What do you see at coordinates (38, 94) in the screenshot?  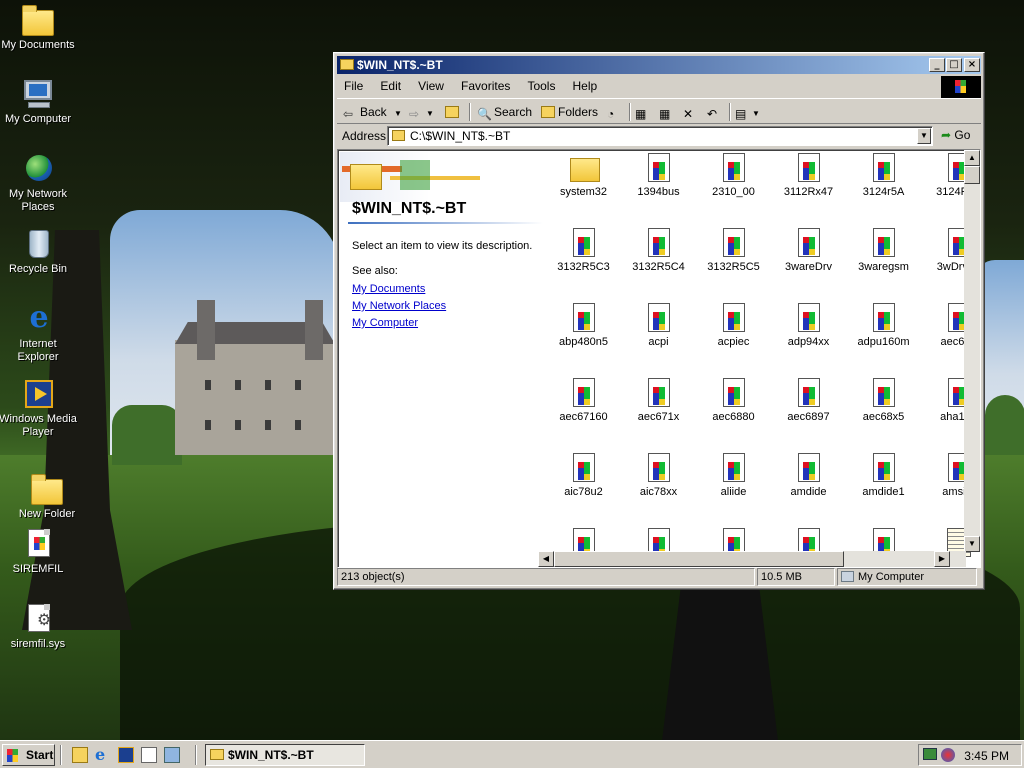 I see `computer-icon` at bounding box center [38, 94].